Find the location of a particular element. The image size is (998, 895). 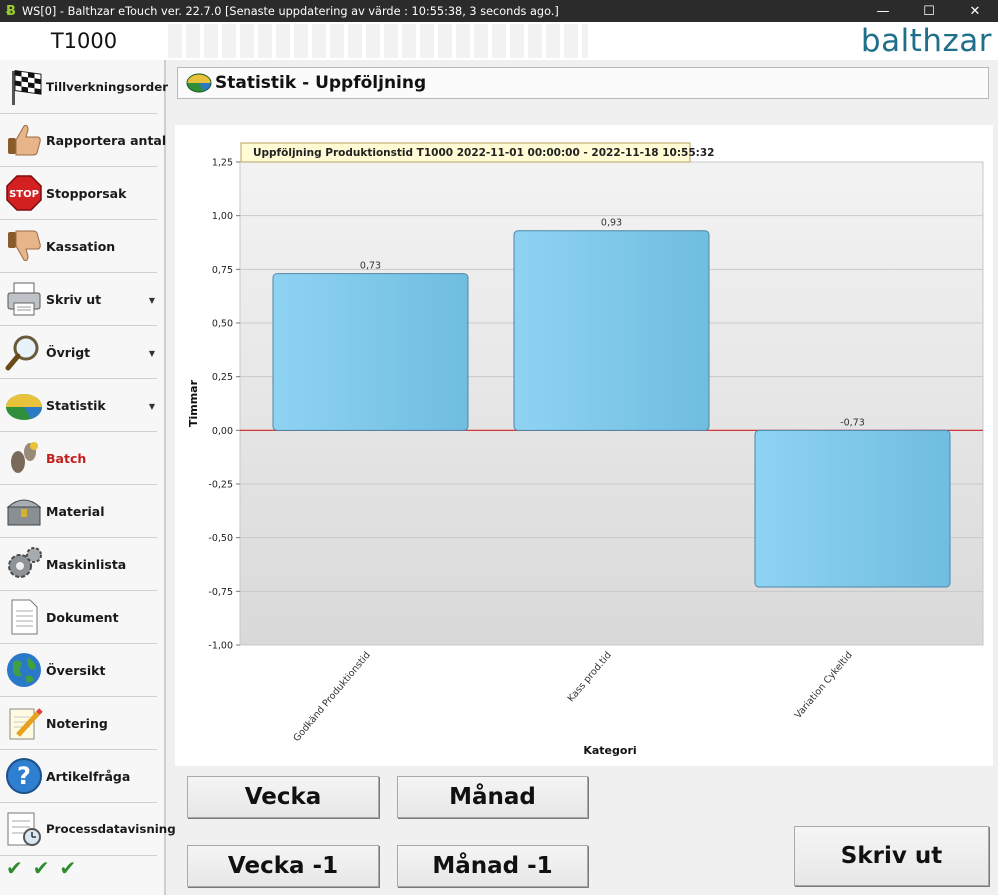

sidebar-item-övrigt: Övrigt ▼ is located at coordinates (78, 352).